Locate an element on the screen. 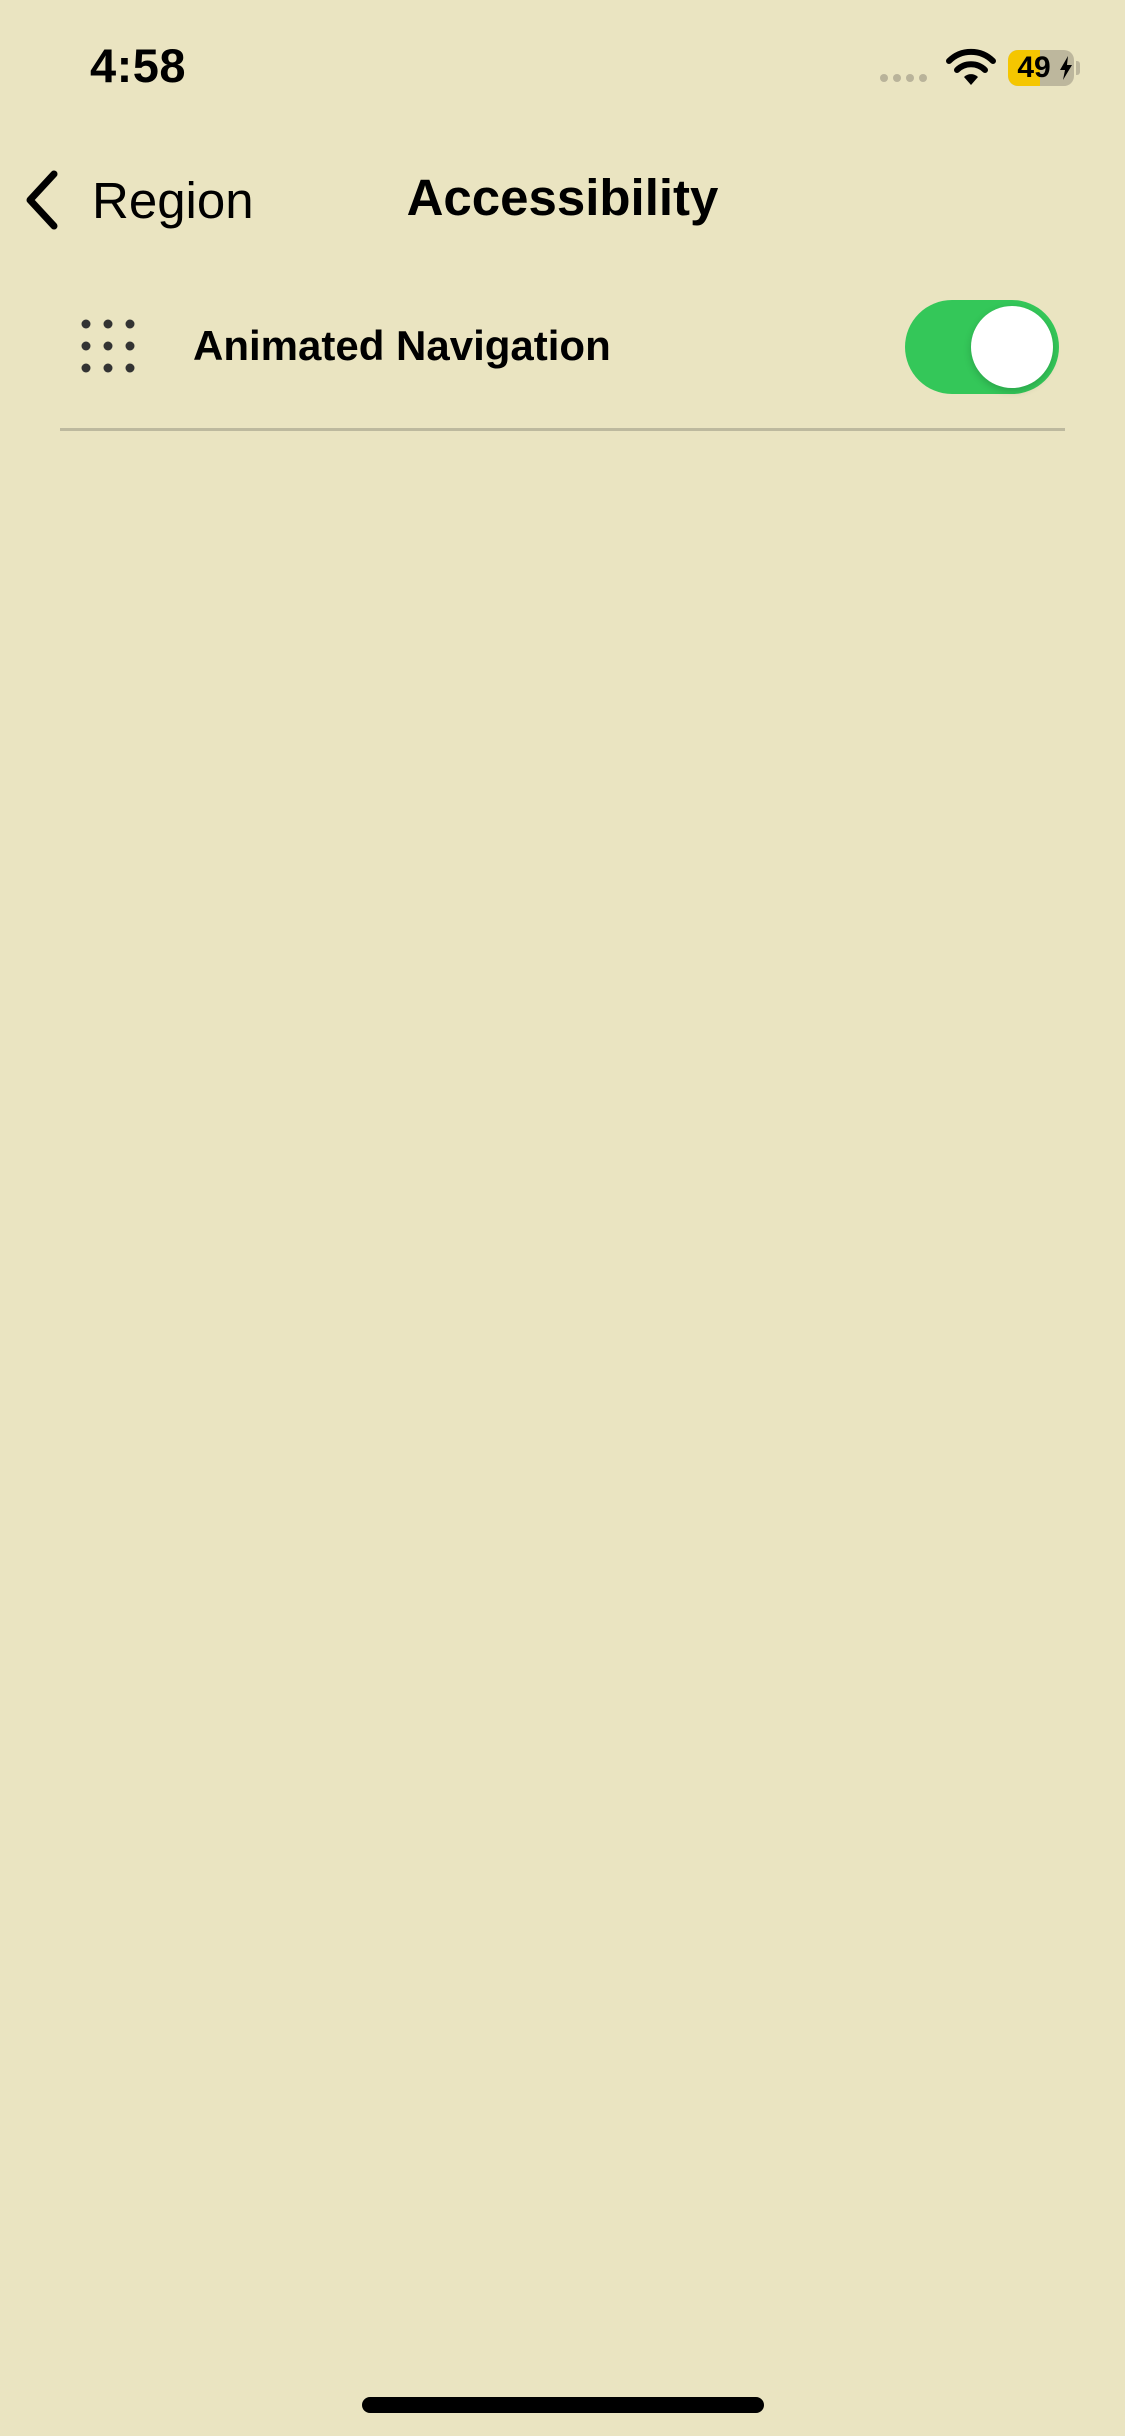 The height and width of the screenshot is (2436, 1125). battery-indicator: 49 is located at coordinates (1041, 68).